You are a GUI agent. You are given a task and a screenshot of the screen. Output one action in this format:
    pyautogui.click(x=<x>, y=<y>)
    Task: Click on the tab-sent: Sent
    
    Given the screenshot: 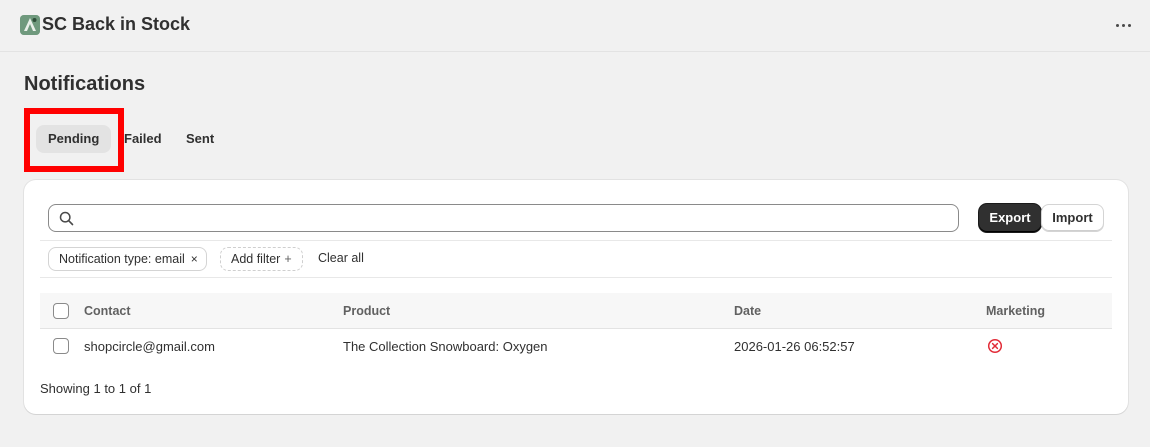 What is the action you would take?
    pyautogui.click(x=200, y=139)
    